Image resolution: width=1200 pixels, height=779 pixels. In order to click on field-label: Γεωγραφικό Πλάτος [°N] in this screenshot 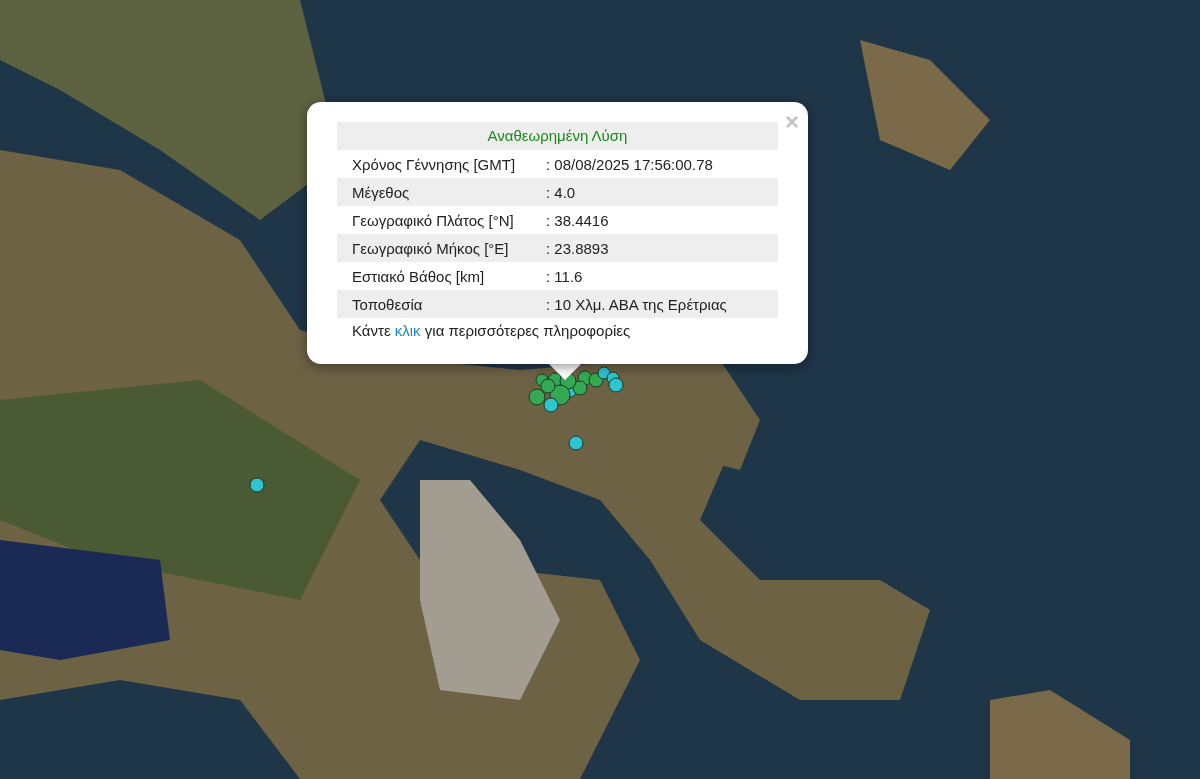, I will do `click(433, 220)`.